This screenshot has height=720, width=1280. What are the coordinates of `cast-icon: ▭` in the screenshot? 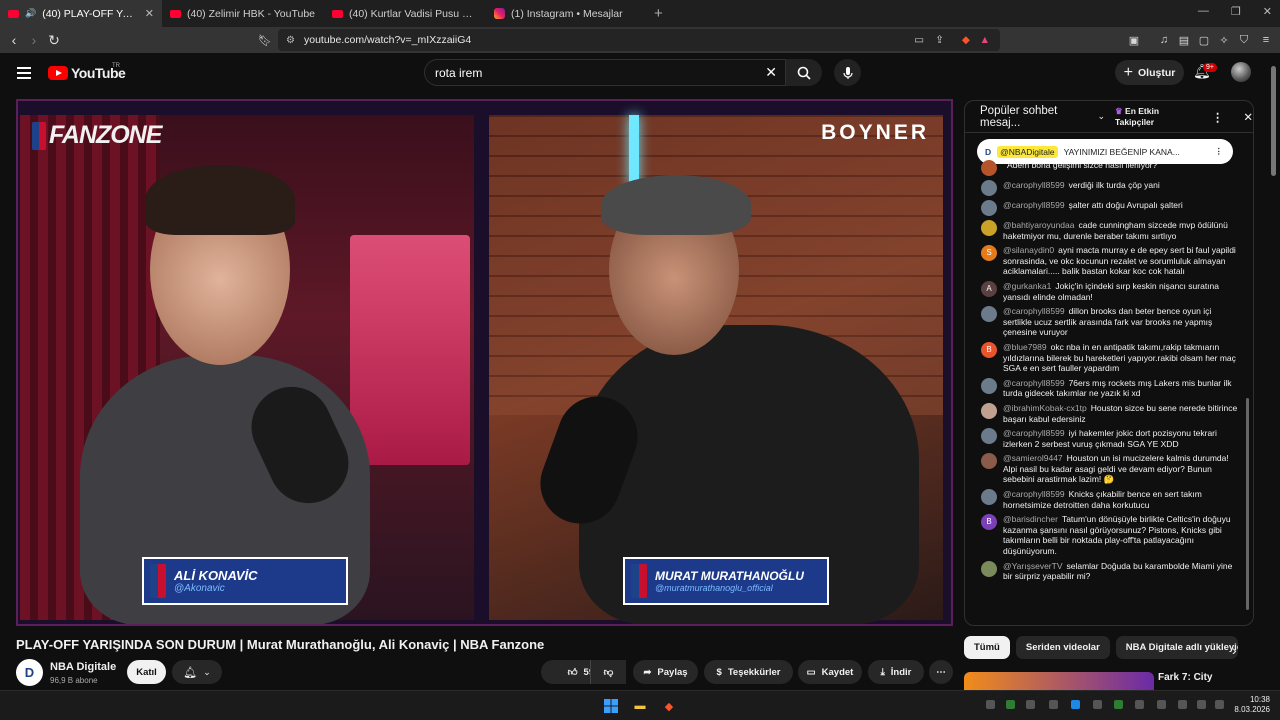 It's located at (919, 40).